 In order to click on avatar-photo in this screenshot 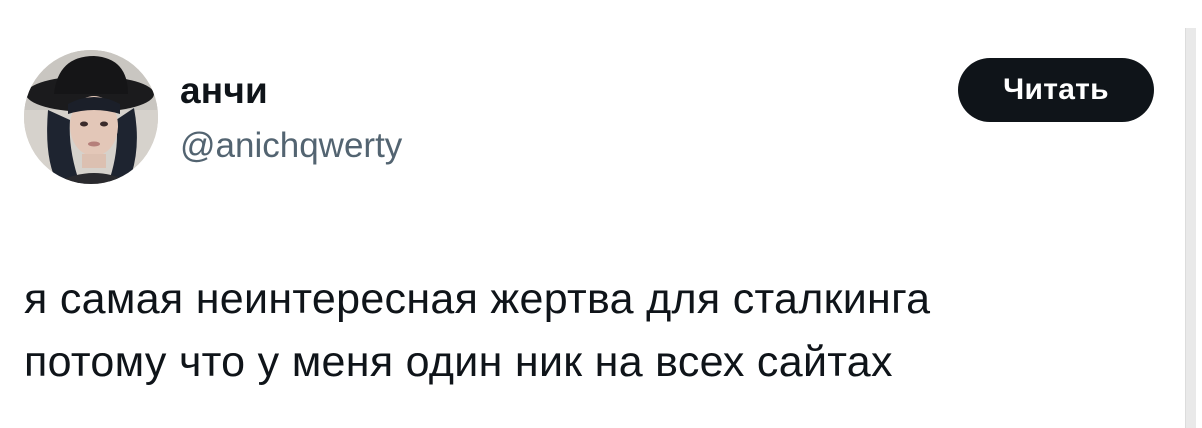, I will do `click(91, 117)`.